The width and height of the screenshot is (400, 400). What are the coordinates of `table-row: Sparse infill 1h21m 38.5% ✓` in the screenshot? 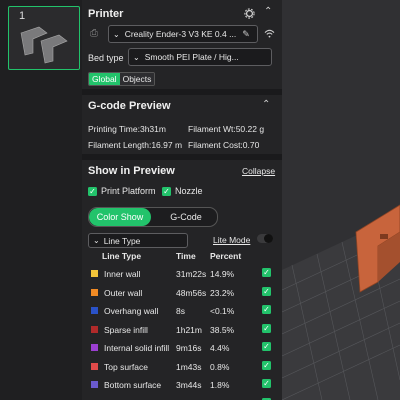 It's located at (182, 331).